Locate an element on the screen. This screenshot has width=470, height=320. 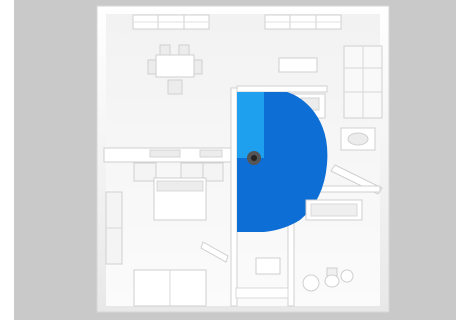
bed is located at coordinates (180, 199).